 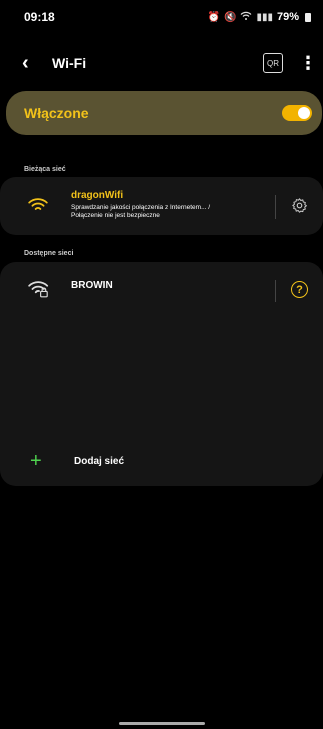 What do you see at coordinates (33, 63) in the screenshot?
I see `back-arrow-icon: ‹` at bounding box center [33, 63].